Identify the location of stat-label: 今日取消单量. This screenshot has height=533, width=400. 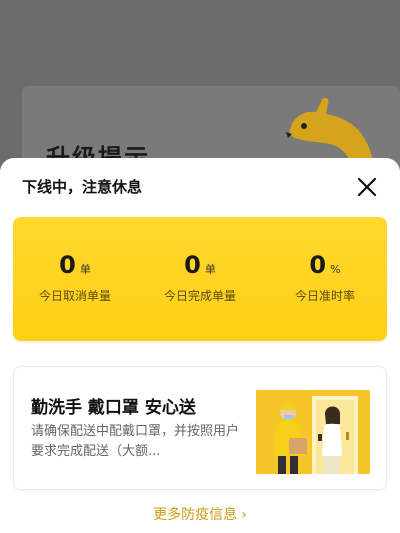
(74, 296).